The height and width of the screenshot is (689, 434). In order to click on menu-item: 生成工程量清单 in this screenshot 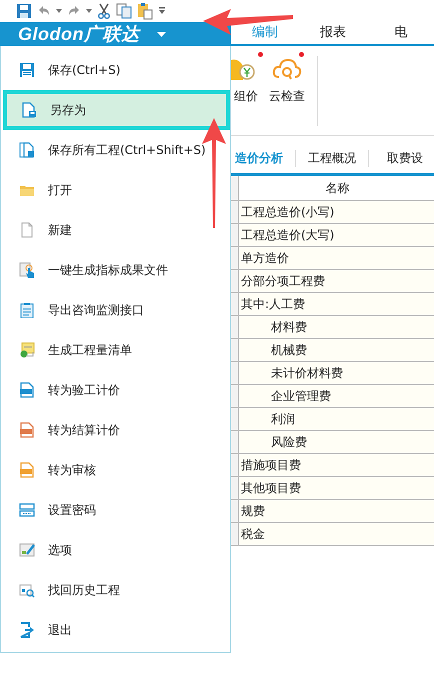, I will do `click(115, 350)`.